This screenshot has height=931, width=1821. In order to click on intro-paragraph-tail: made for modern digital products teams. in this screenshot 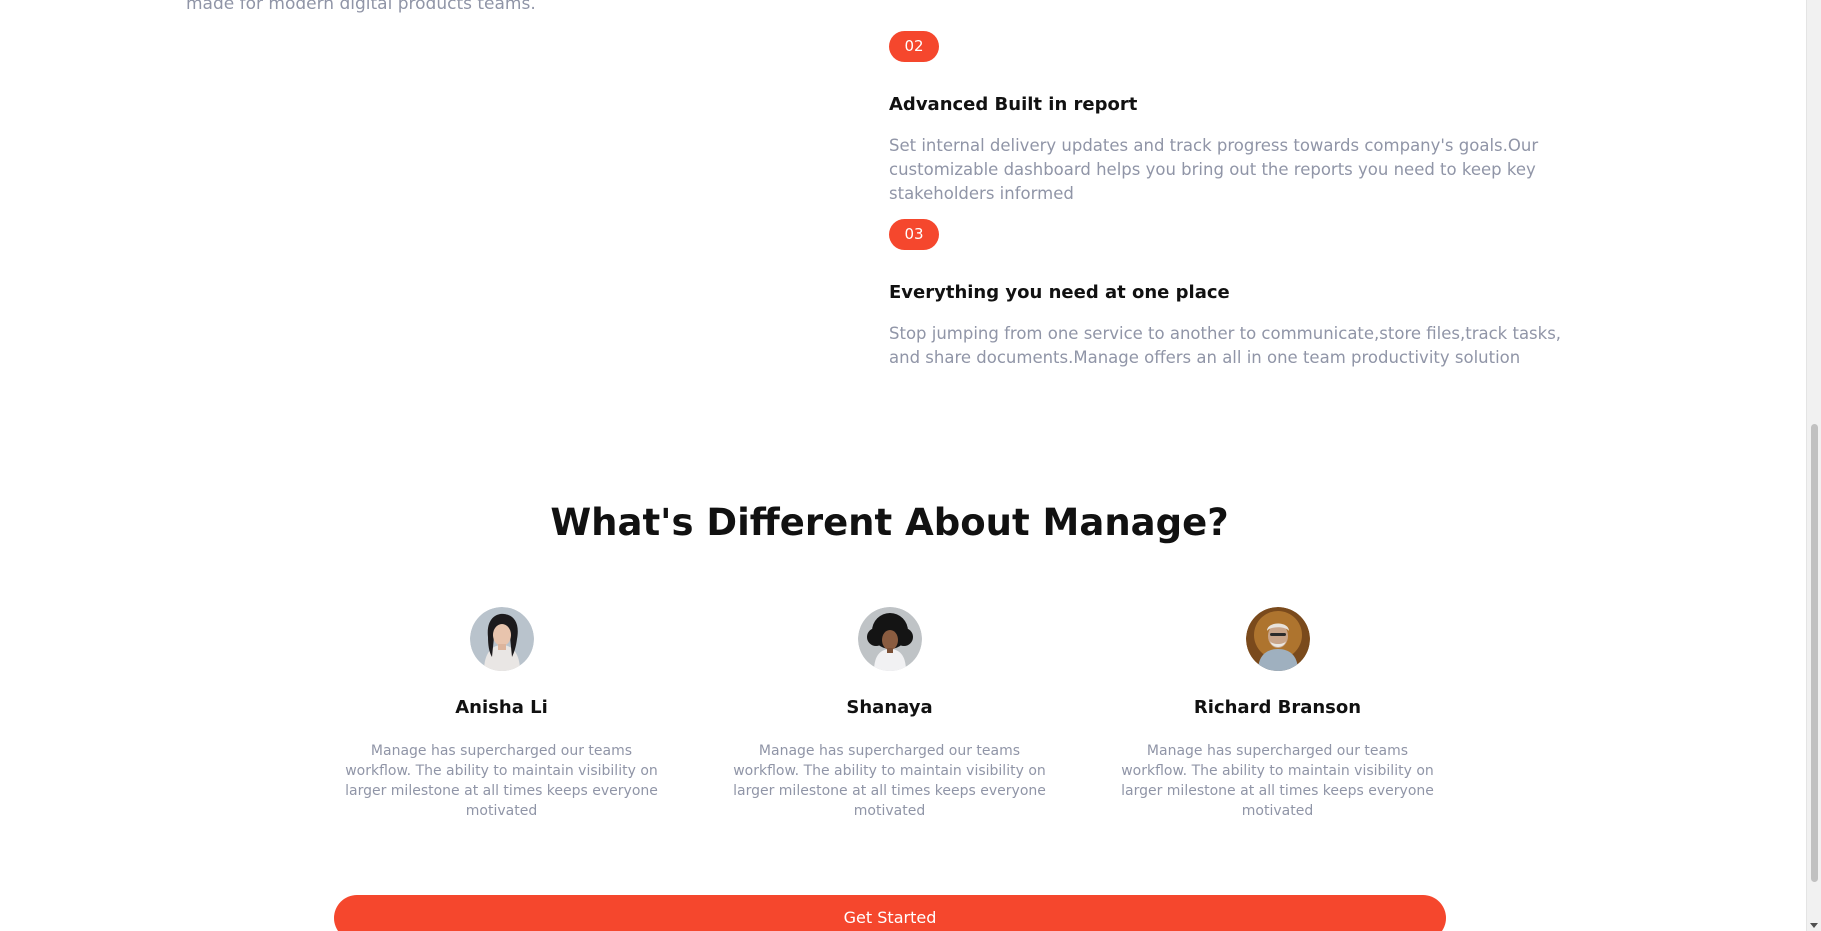, I will do `click(361, 7)`.